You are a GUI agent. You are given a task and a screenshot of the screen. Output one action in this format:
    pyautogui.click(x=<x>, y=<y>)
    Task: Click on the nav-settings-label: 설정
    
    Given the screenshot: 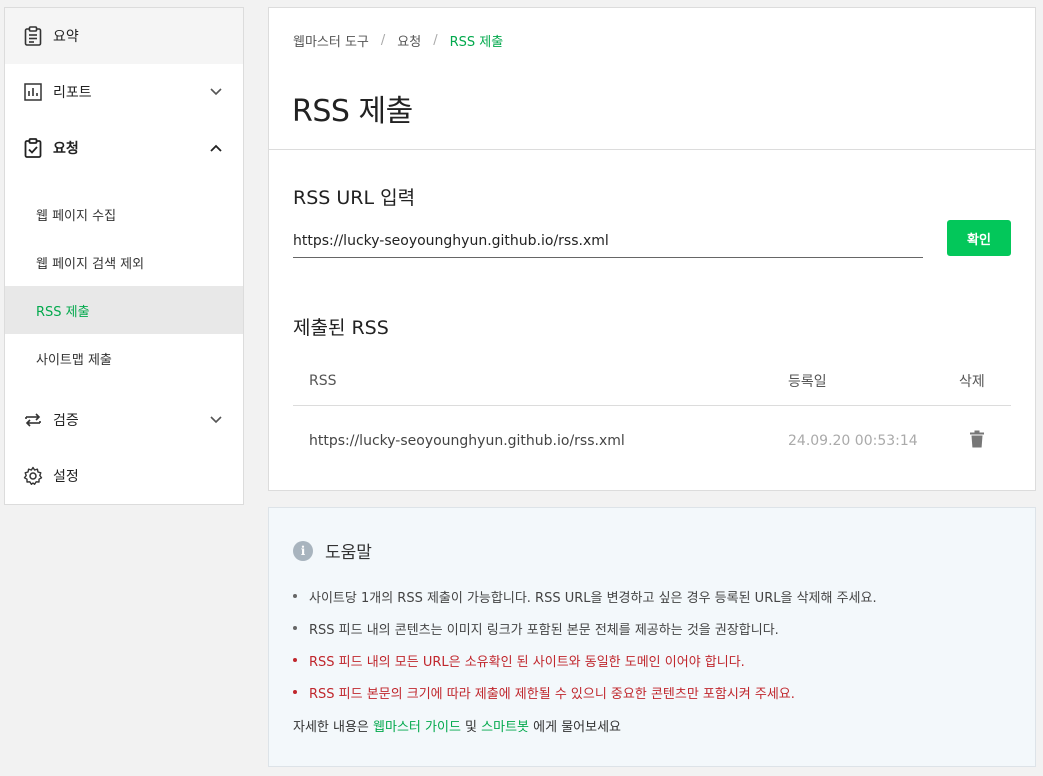 What is the action you would take?
    pyautogui.click(x=66, y=477)
    